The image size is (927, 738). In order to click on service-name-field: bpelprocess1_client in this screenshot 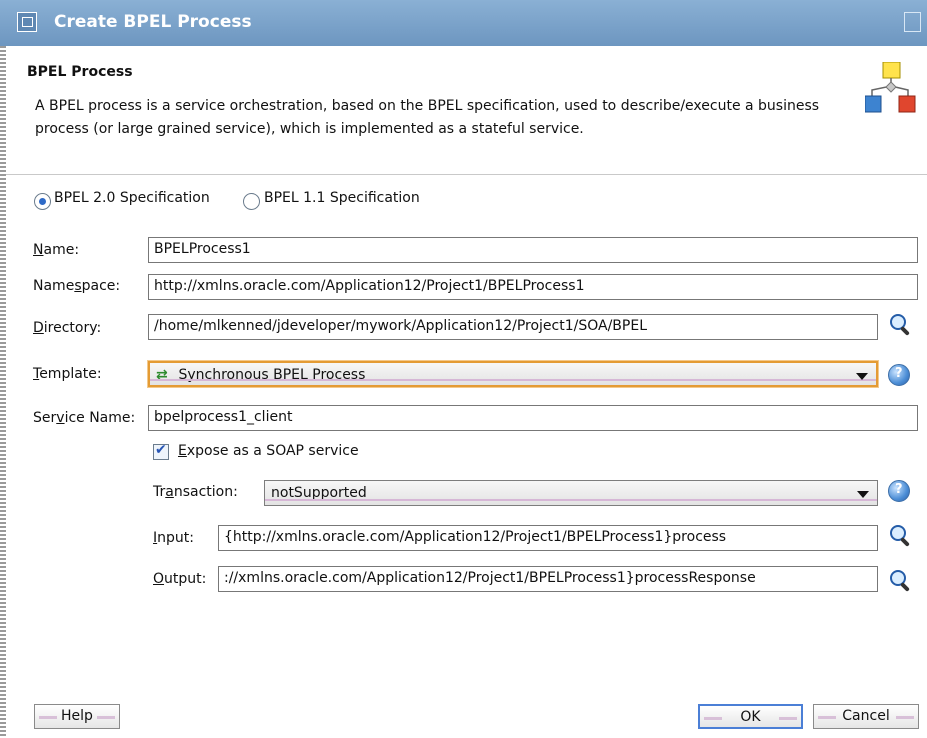, I will do `click(533, 418)`.